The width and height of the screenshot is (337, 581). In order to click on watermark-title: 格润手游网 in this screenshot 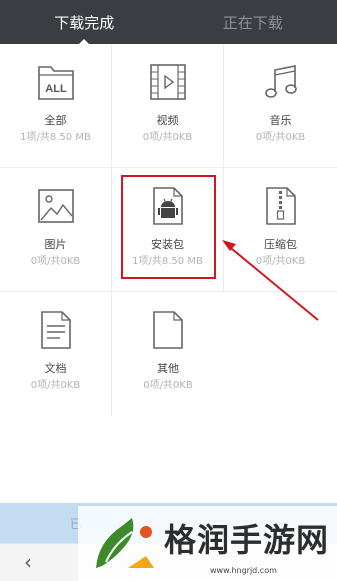, I will do `click(247, 540)`.